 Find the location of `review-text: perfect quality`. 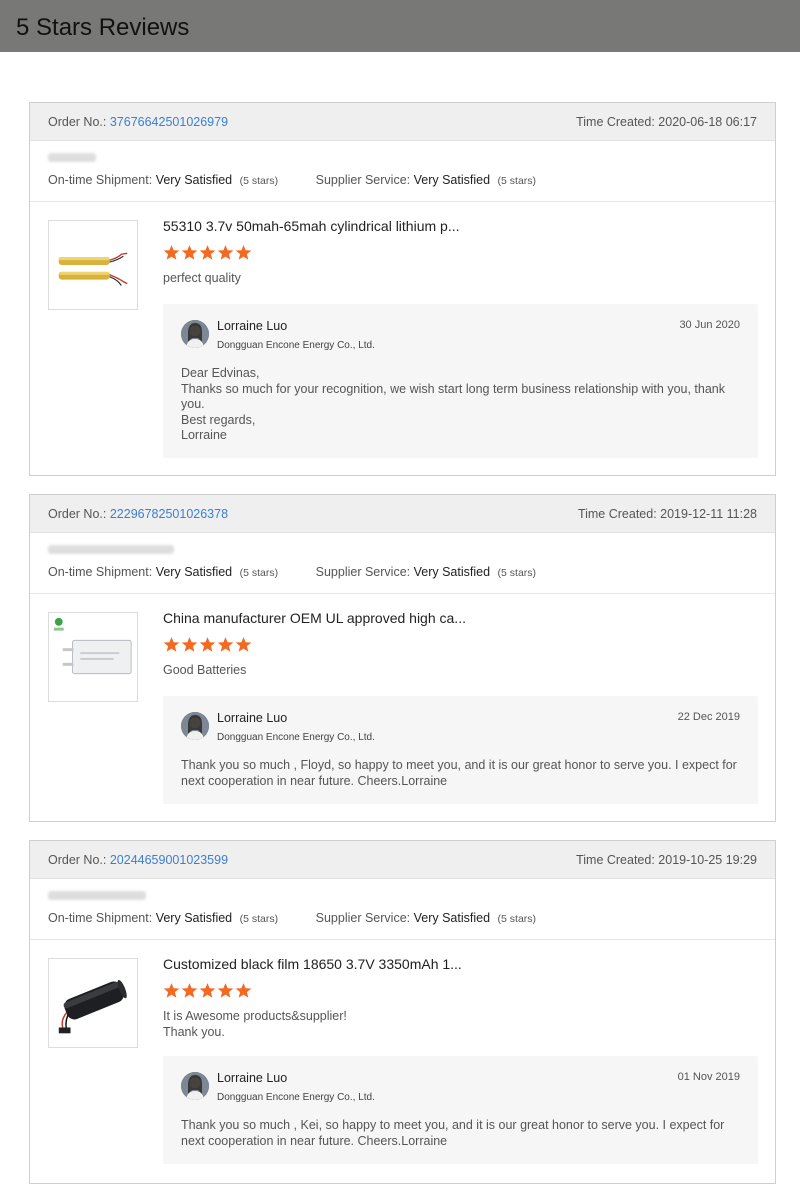

review-text: perfect quality is located at coordinates (202, 278).